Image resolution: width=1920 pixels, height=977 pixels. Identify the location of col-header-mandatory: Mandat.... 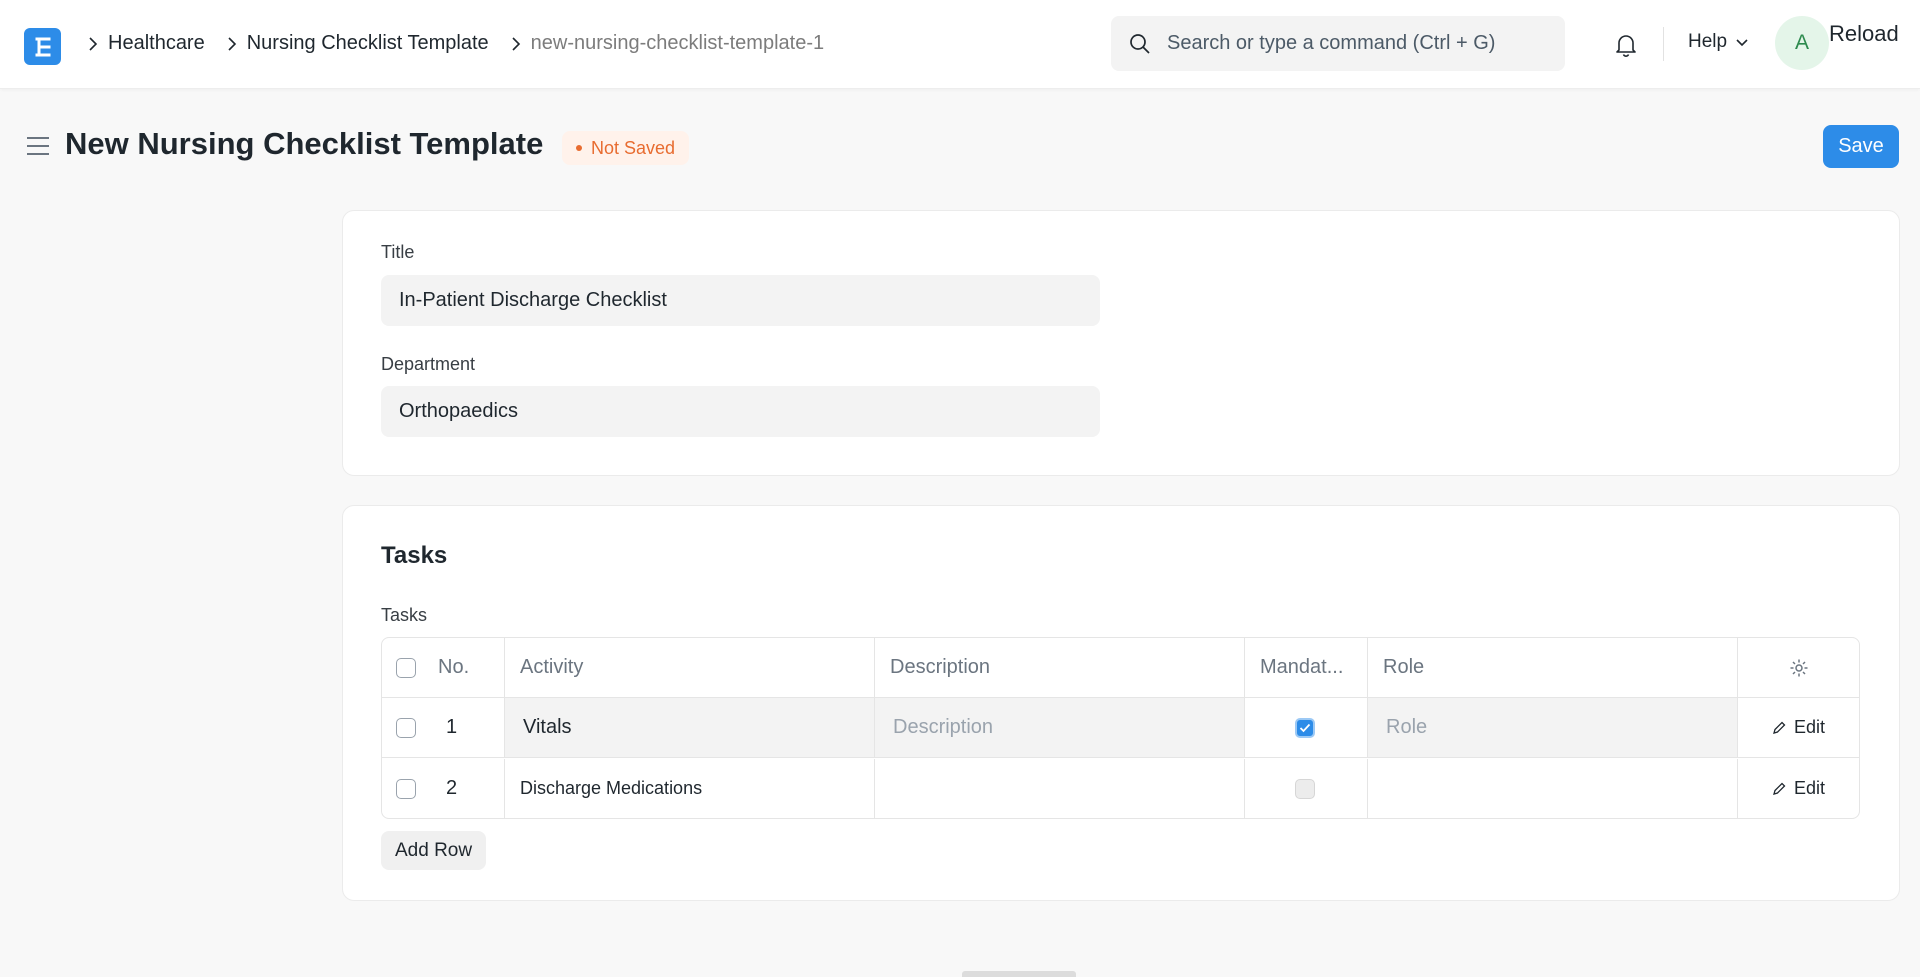
(1306, 667).